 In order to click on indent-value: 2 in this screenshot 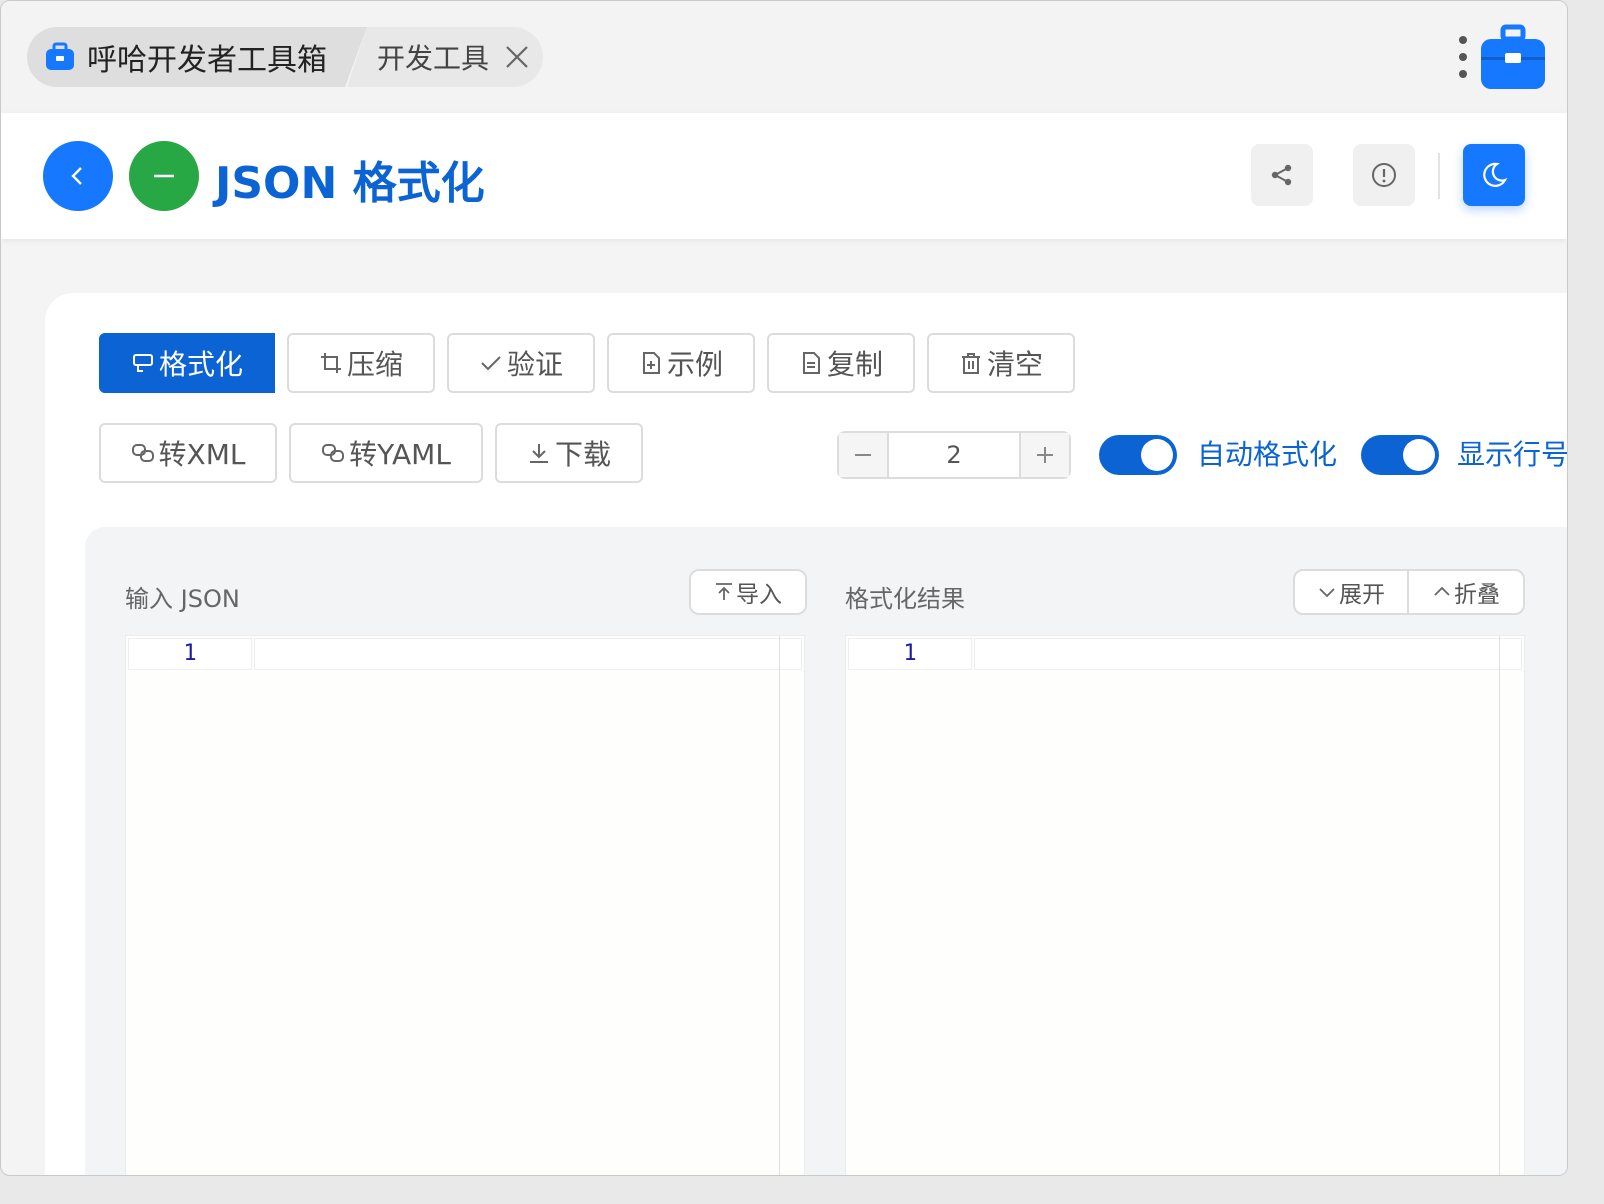, I will do `click(954, 455)`.